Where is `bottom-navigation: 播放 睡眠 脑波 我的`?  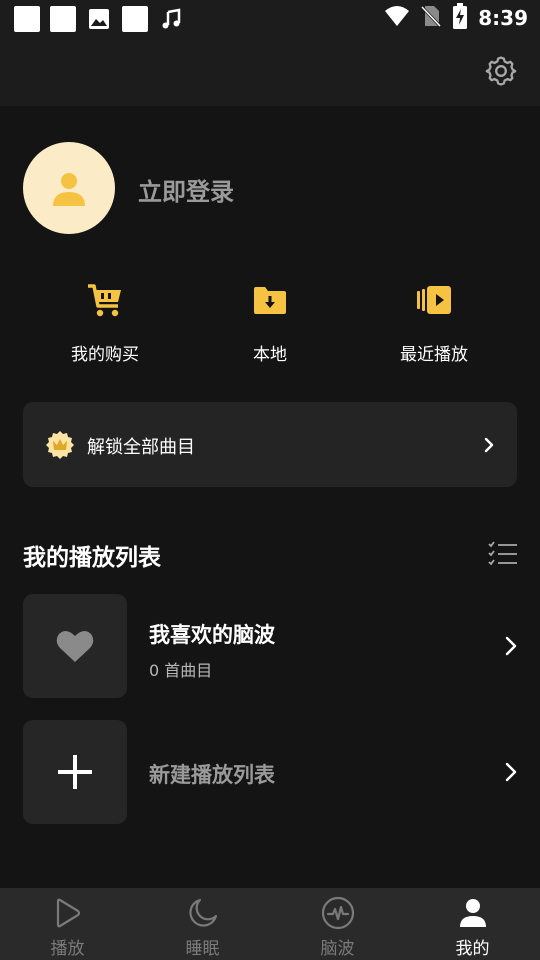
bottom-navigation: 播放 睡眠 脑波 我的 is located at coordinates (270, 924).